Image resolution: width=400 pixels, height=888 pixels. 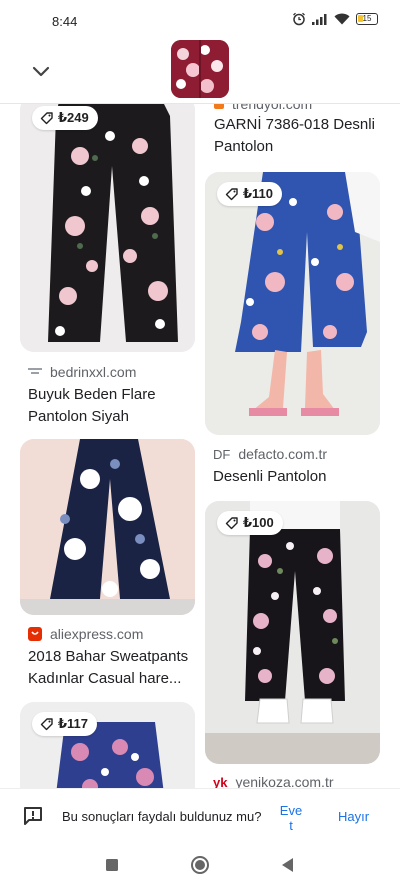 I want to click on price-badge: ₺100, so click(x=250, y=523).